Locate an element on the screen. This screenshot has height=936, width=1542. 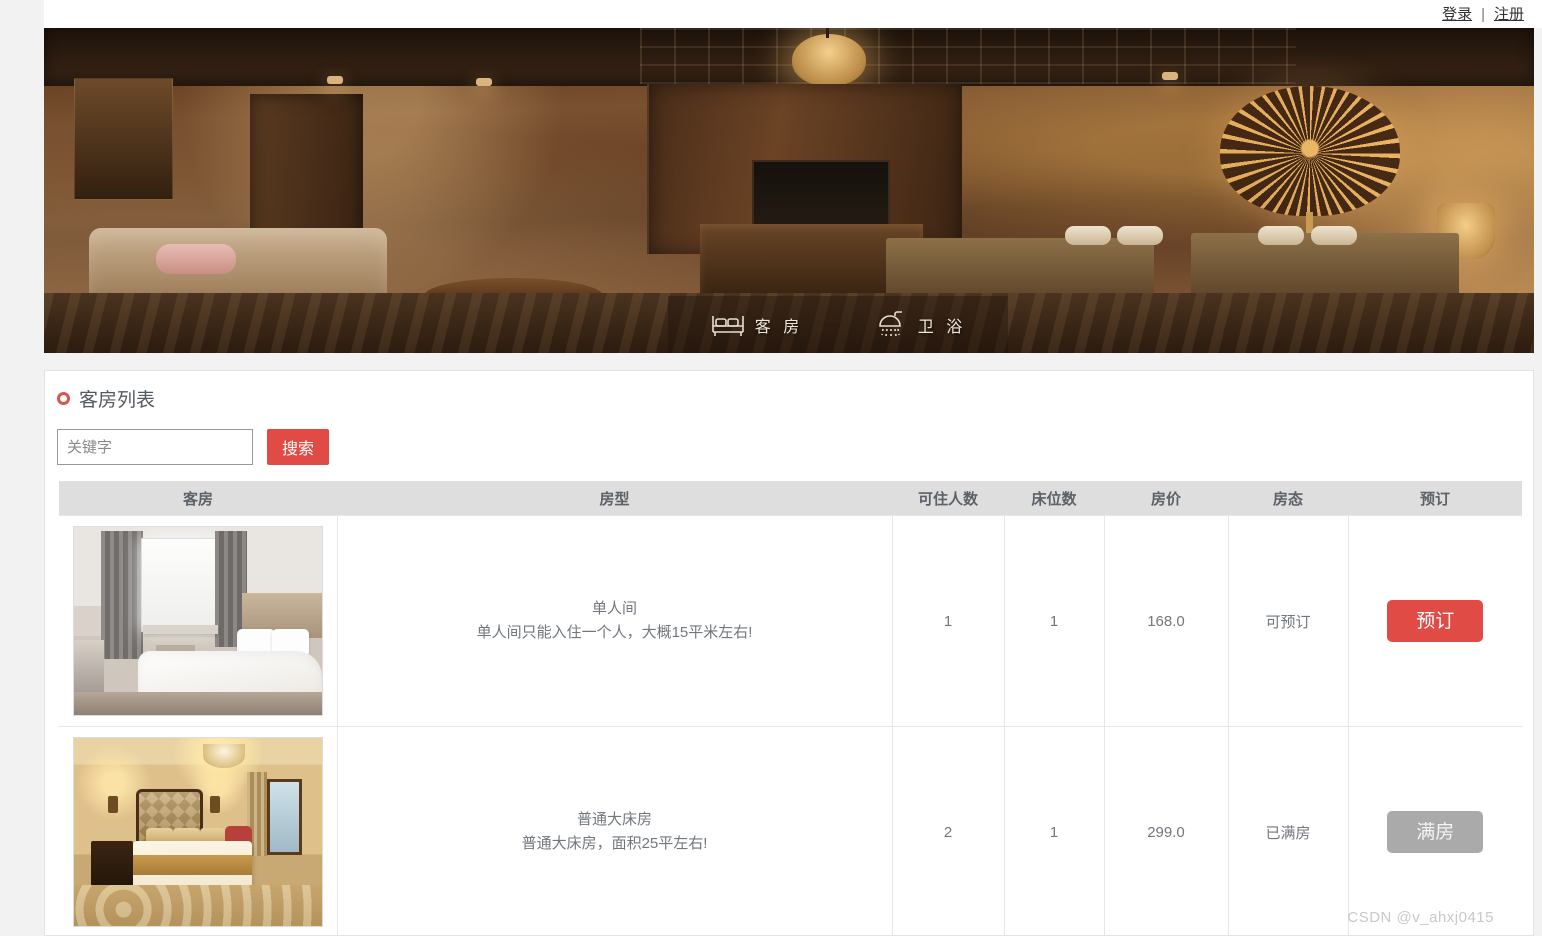
column-header-room: 客房 is located at coordinates (198, 498).